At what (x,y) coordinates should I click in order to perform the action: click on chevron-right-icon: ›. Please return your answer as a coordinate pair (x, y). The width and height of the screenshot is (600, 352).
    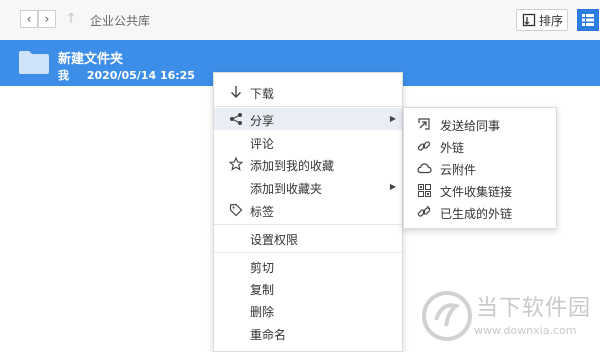
    Looking at the image, I should click on (47, 19).